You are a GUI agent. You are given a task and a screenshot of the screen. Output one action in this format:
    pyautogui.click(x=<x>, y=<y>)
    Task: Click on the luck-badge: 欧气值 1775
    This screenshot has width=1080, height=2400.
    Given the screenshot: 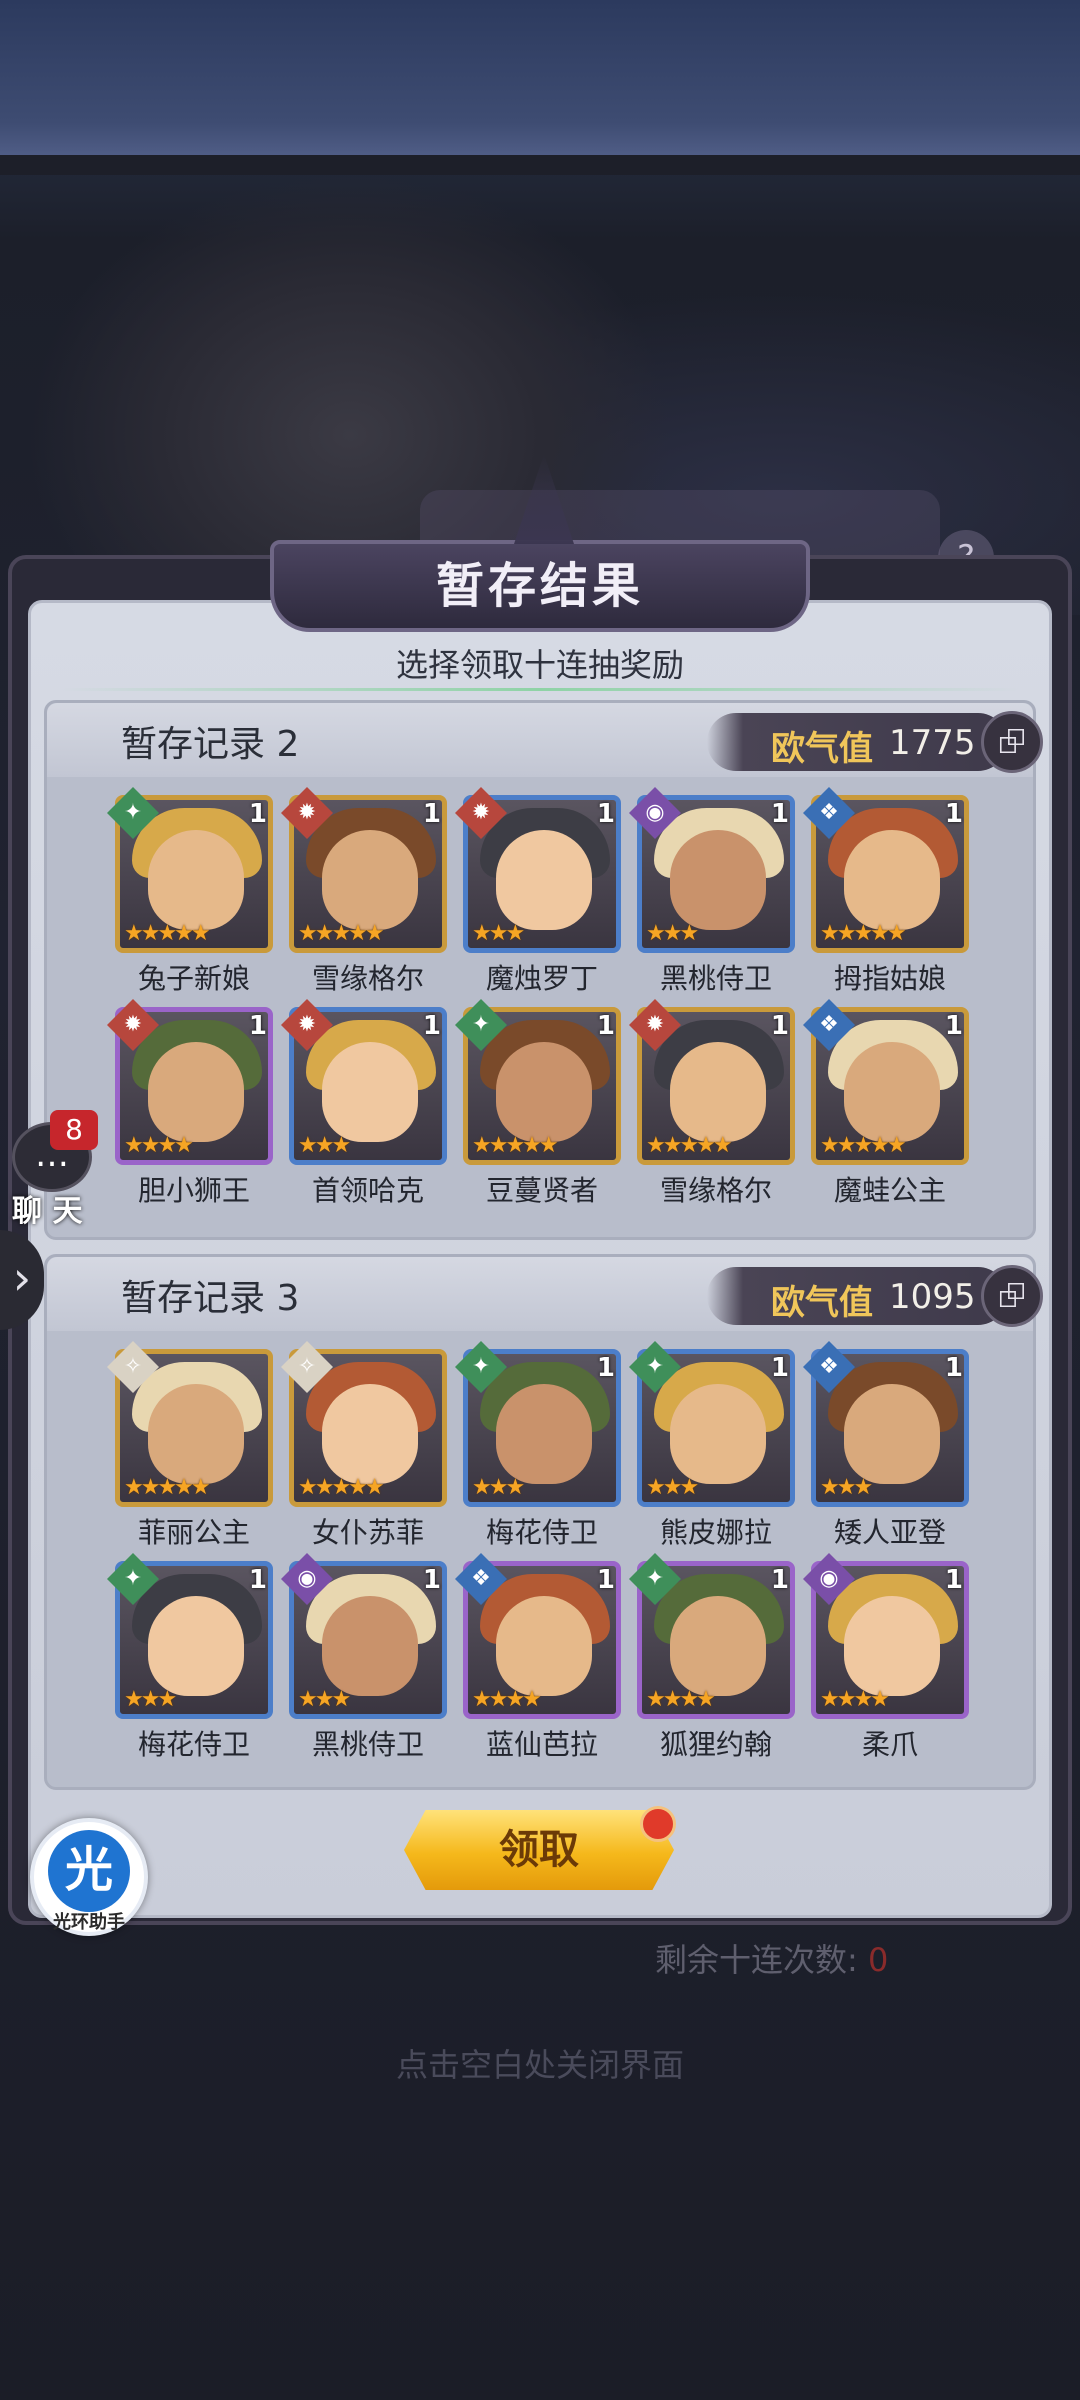 What is the action you would take?
    pyautogui.click(x=857, y=742)
    